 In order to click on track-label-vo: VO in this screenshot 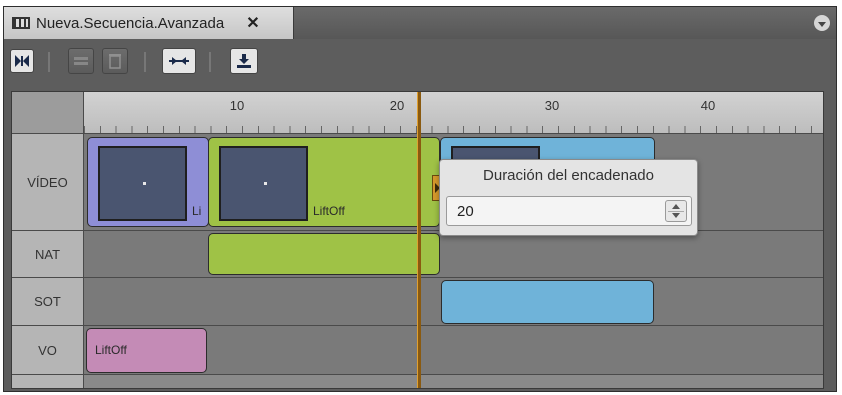, I will do `click(48, 350)`.